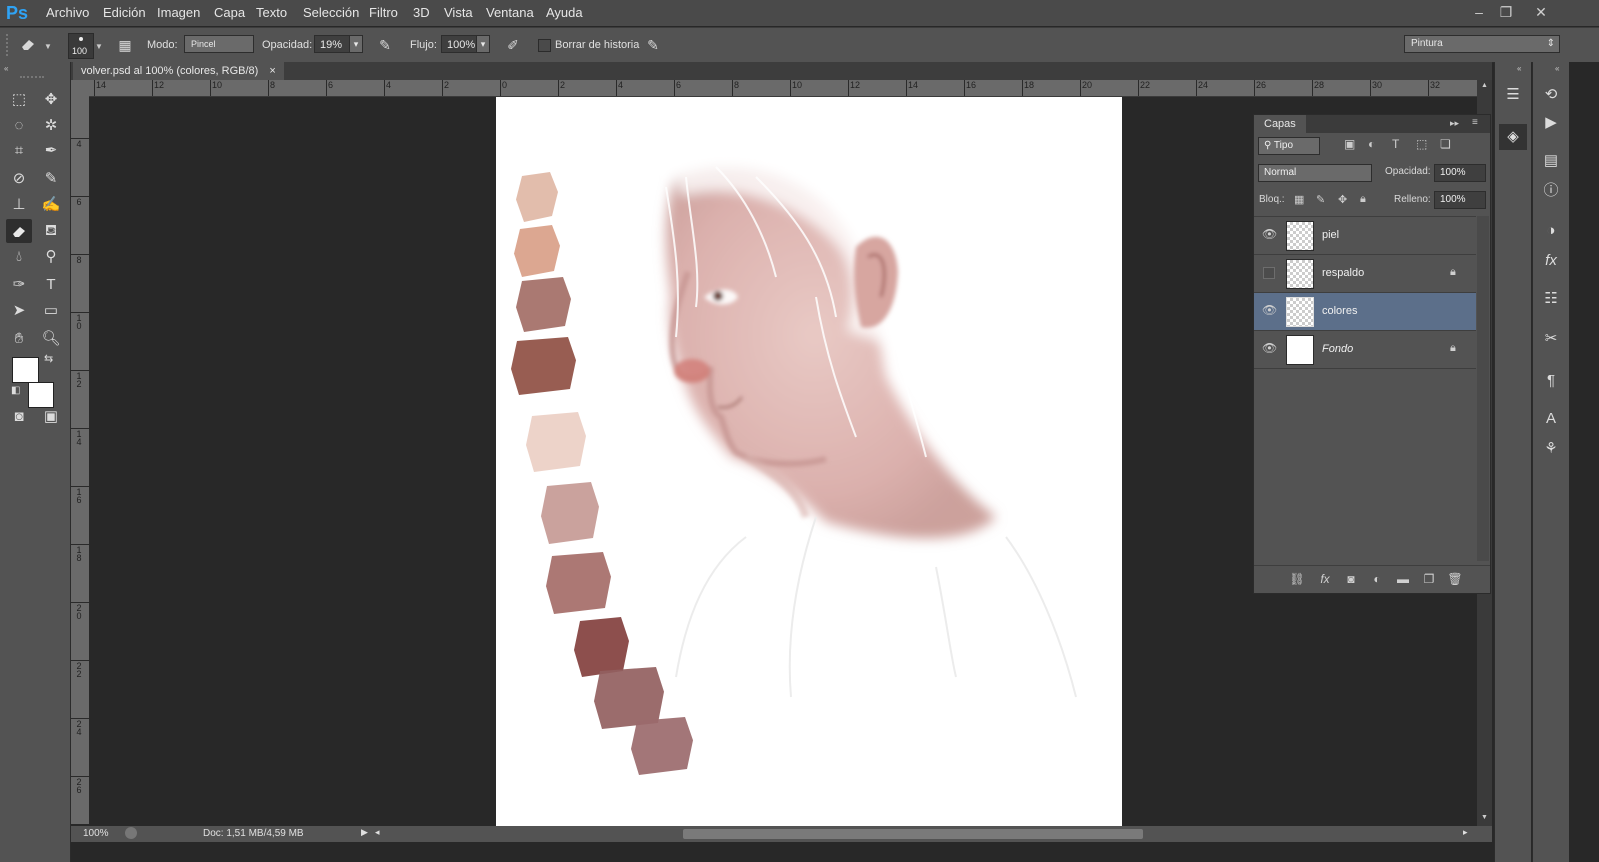 This screenshot has height=862, width=1599. Describe the element at coordinates (6, 68) in the screenshot. I see `collapse-toolbar-icon: «` at that location.